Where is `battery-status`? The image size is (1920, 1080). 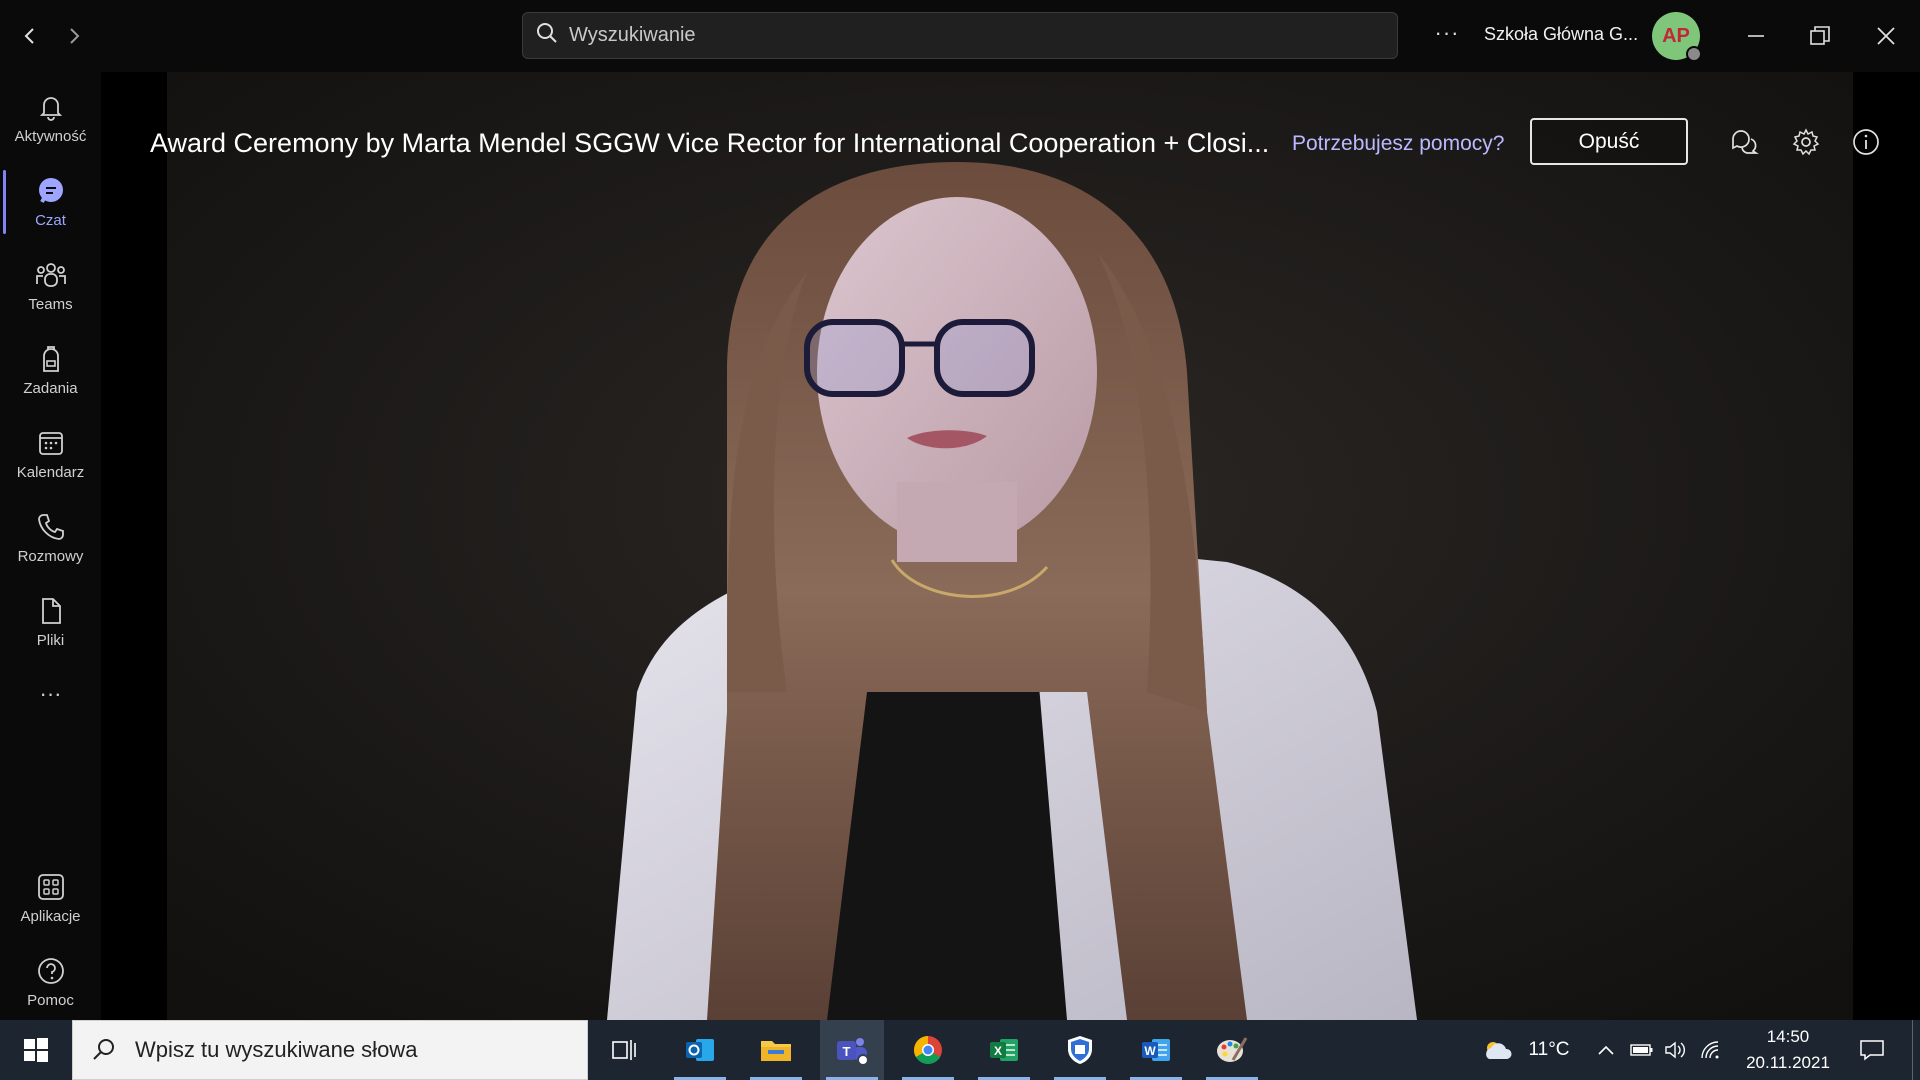
battery-status is located at coordinates (1642, 1050).